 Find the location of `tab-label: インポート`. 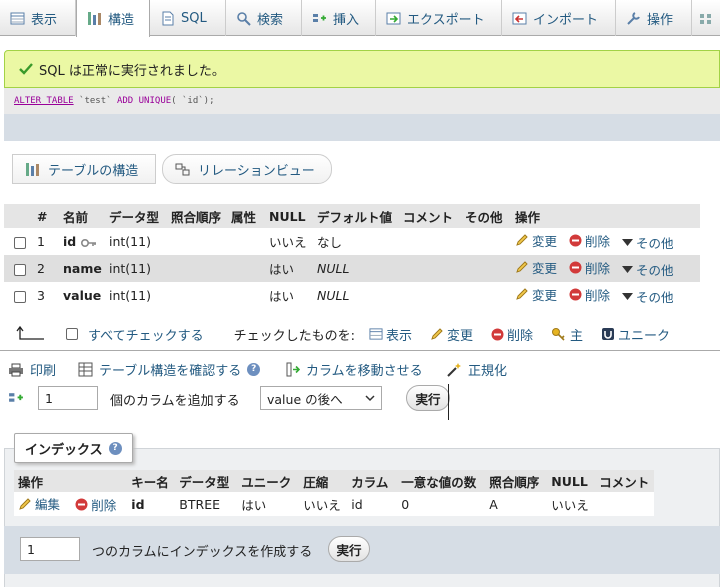

tab-label: インポート is located at coordinates (566, 20).